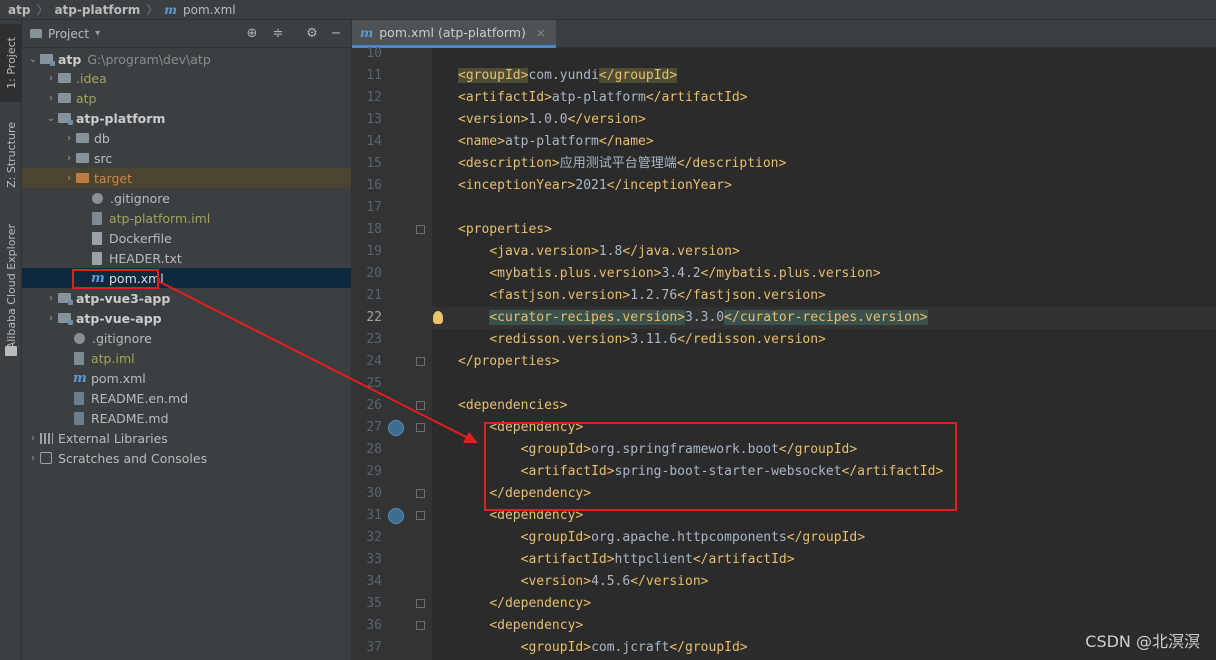 This screenshot has width=1216, height=660. Describe the element at coordinates (160, 218) in the screenshot. I see `tree-item-label: atp-platform.iml` at that location.